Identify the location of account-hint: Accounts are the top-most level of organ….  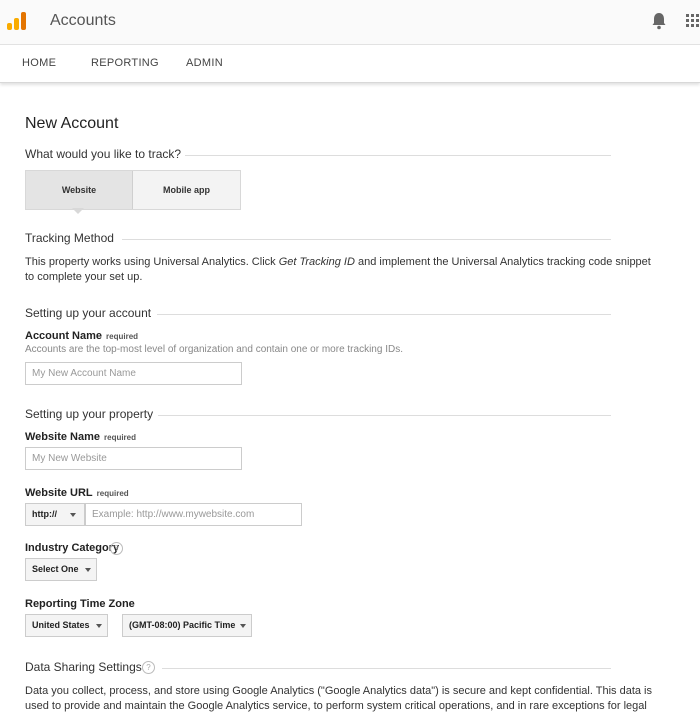
(214, 349).